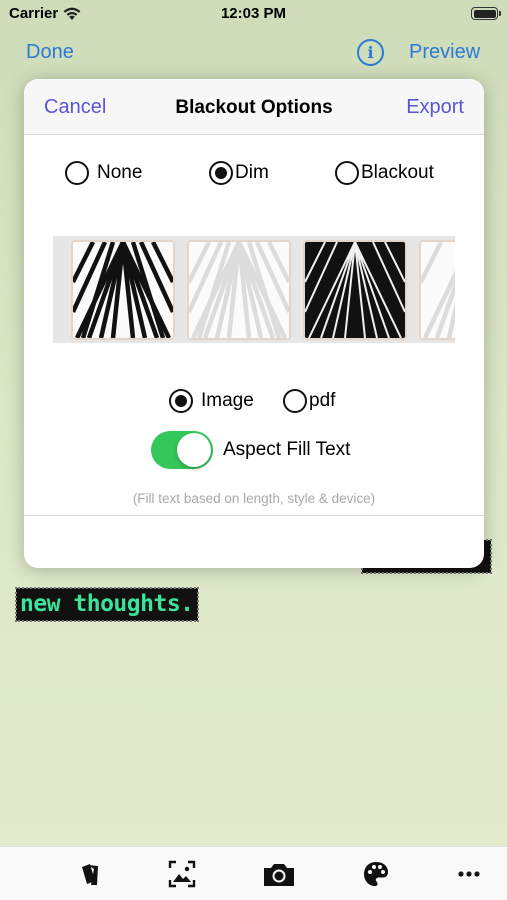 Image resolution: width=507 pixels, height=900 pixels. What do you see at coordinates (182, 874) in the screenshot?
I see `image-frame-icon` at bounding box center [182, 874].